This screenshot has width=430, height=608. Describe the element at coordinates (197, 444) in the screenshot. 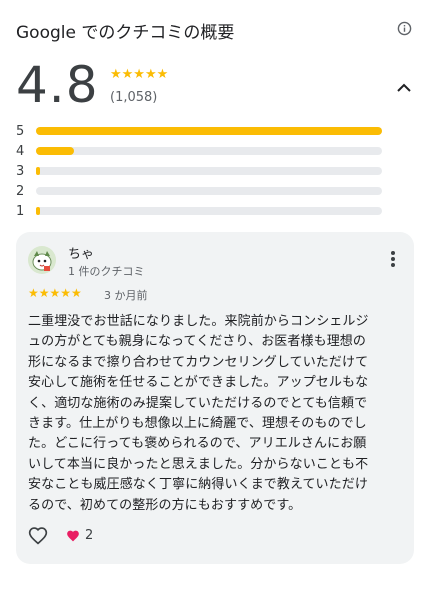

I see `review-text-line: た。どこに行っても褒められるので、アリエルさんにお願` at that location.